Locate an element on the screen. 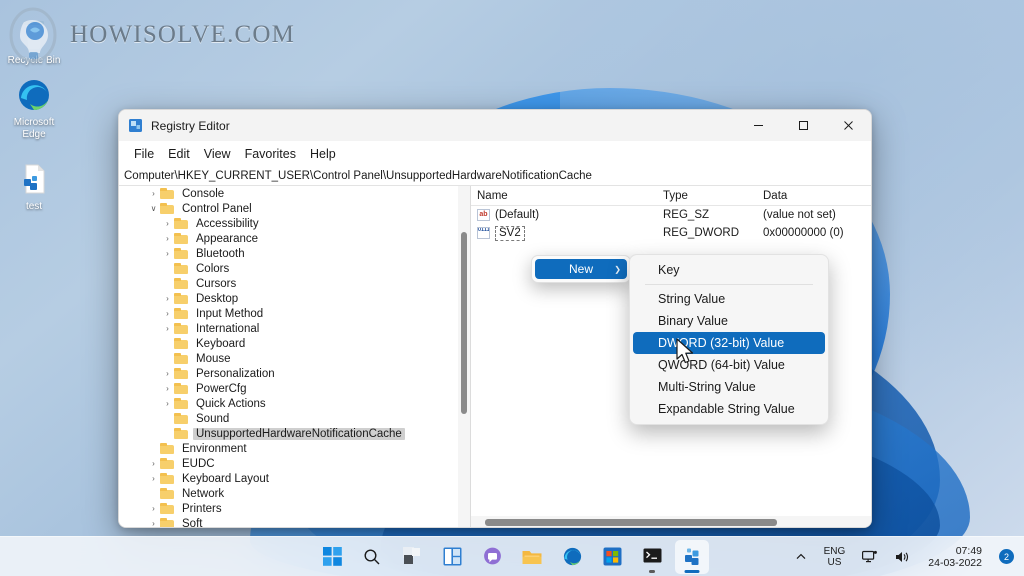 Image resolution: width=1024 pixels, height=576 pixels. search-button is located at coordinates (372, 557).